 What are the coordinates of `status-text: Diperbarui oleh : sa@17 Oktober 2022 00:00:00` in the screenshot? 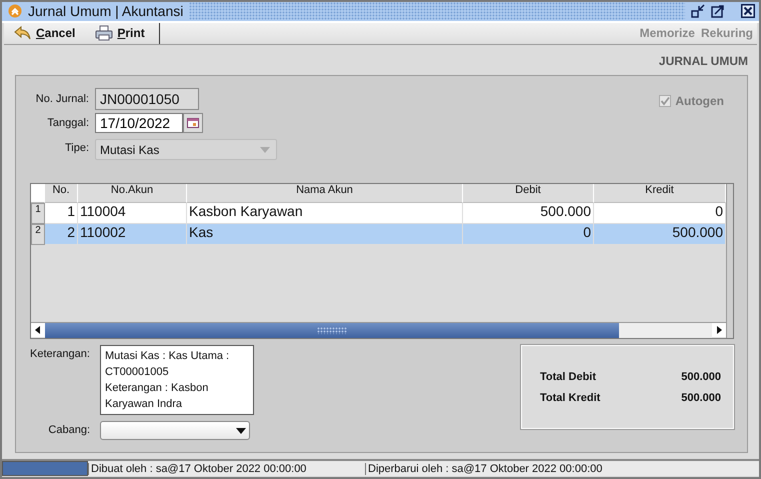 It's located at (503, 468).